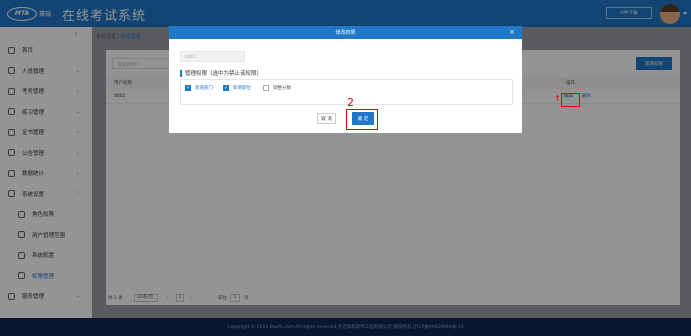  I want to click on modal-title: 修改权限, so click(345, 33).